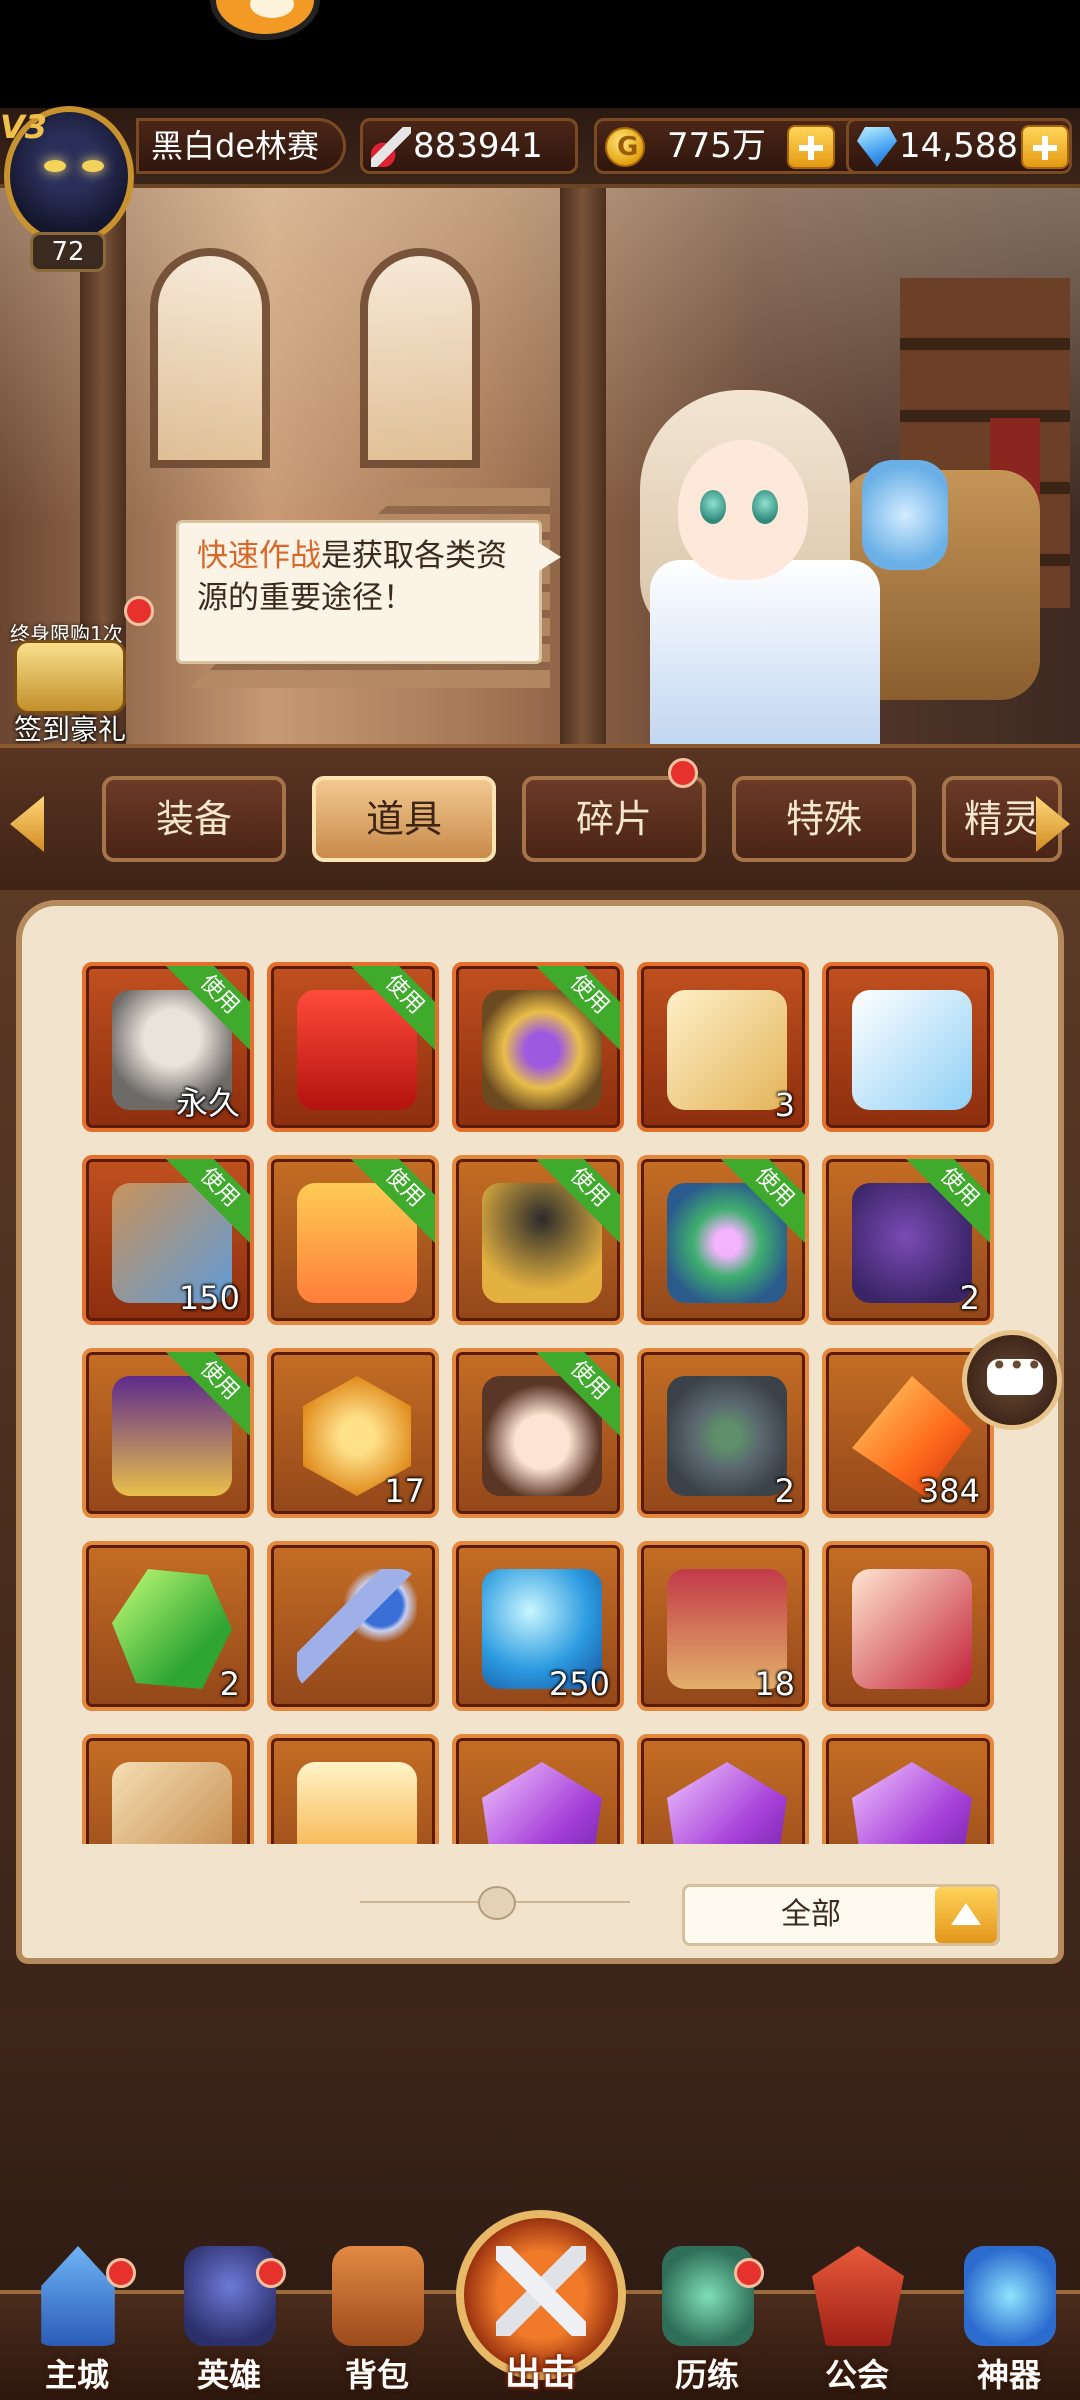 This screenshot has width=1080, height=2400. What do you see at coordinates (76, 2375) in the screenshot?
I see `nav-label: 主城` at bounding box center [76, 2375].